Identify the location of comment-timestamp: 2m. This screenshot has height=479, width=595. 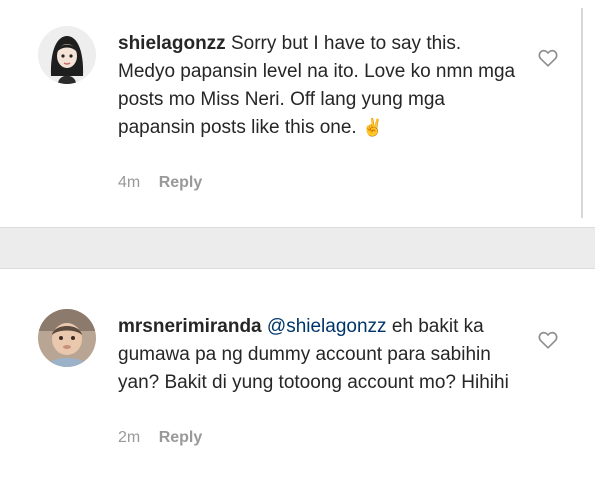
(129, 437).